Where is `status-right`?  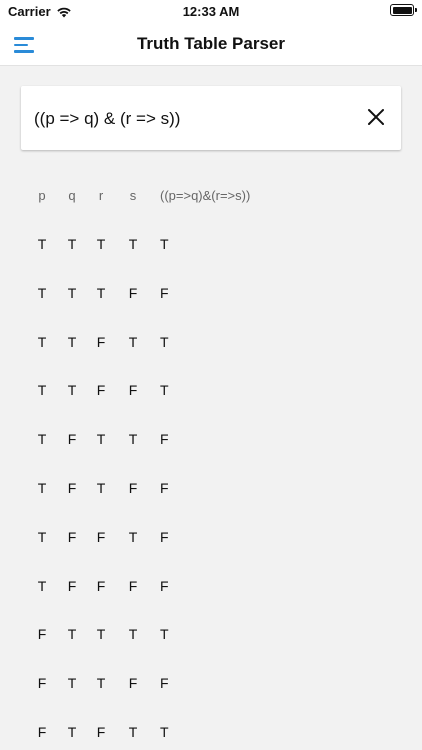
status-right is located at coordinates (403, 10).